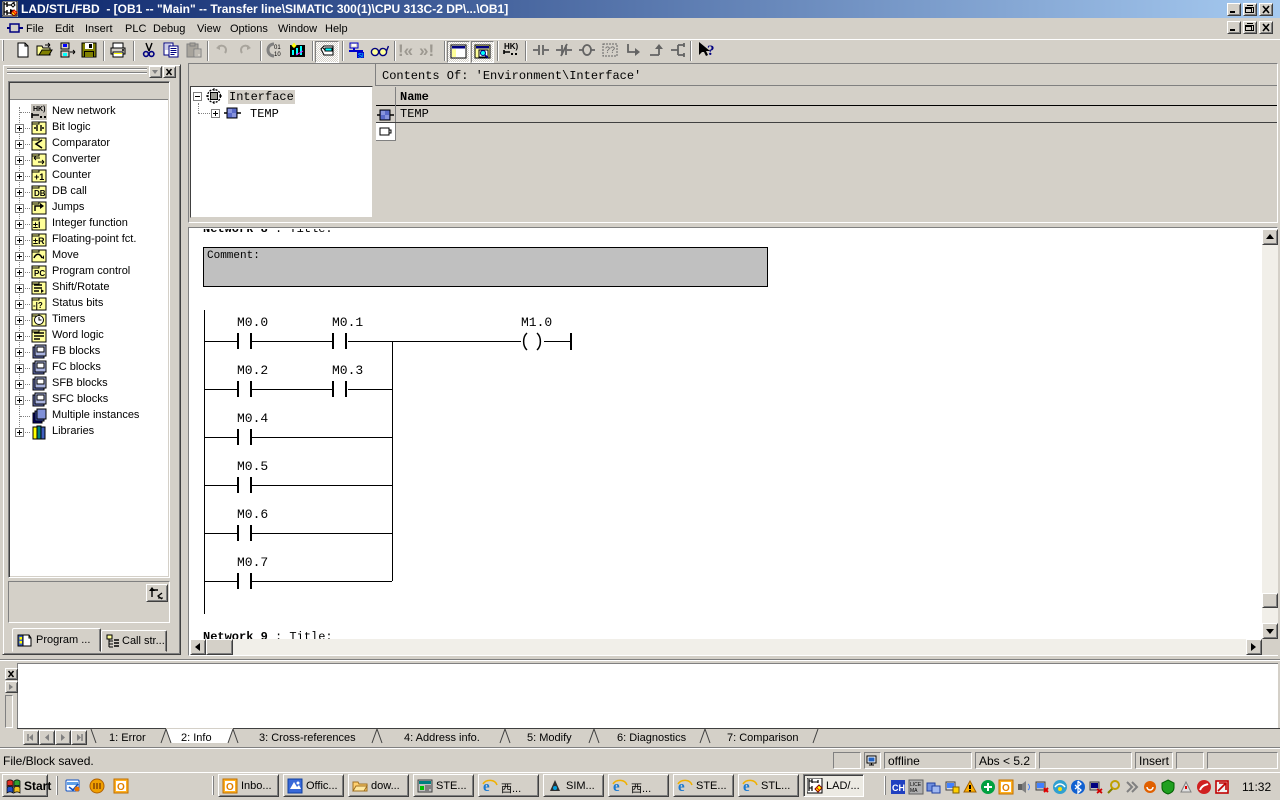  What do you see at coordinates (40, 193) in the screenshot?
I see `svg-text: DB` at bounding box center [40, 193].